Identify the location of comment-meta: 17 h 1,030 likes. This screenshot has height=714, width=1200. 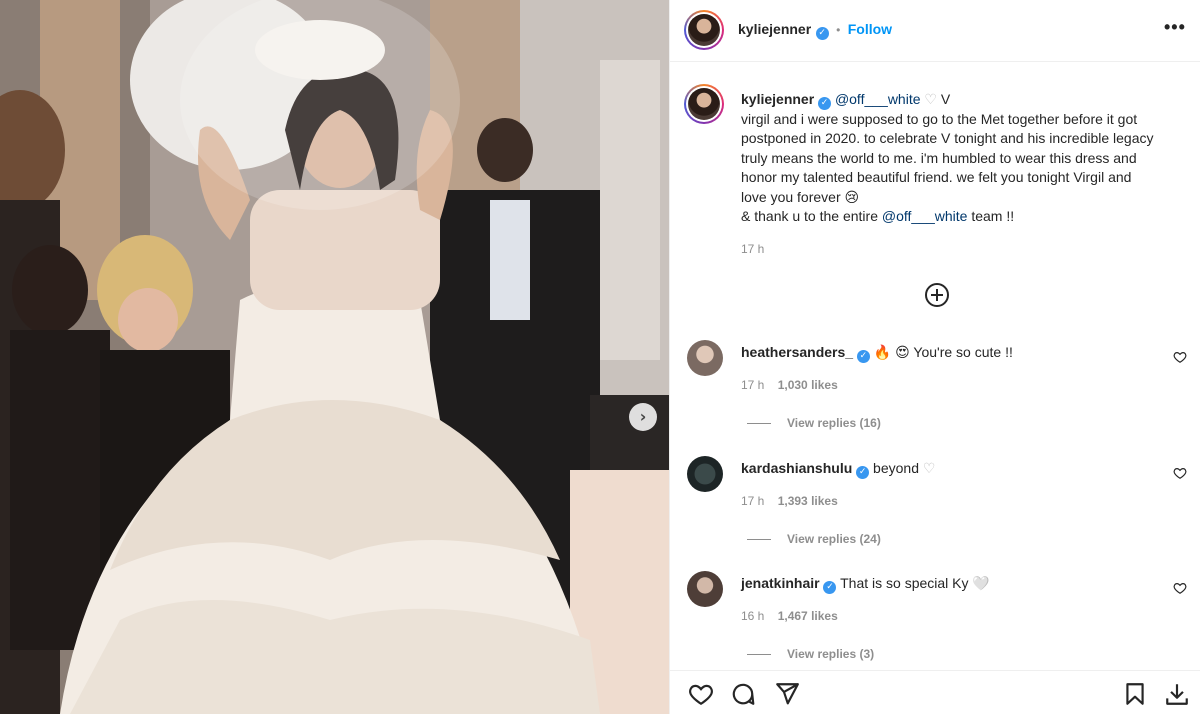
(789, 385).